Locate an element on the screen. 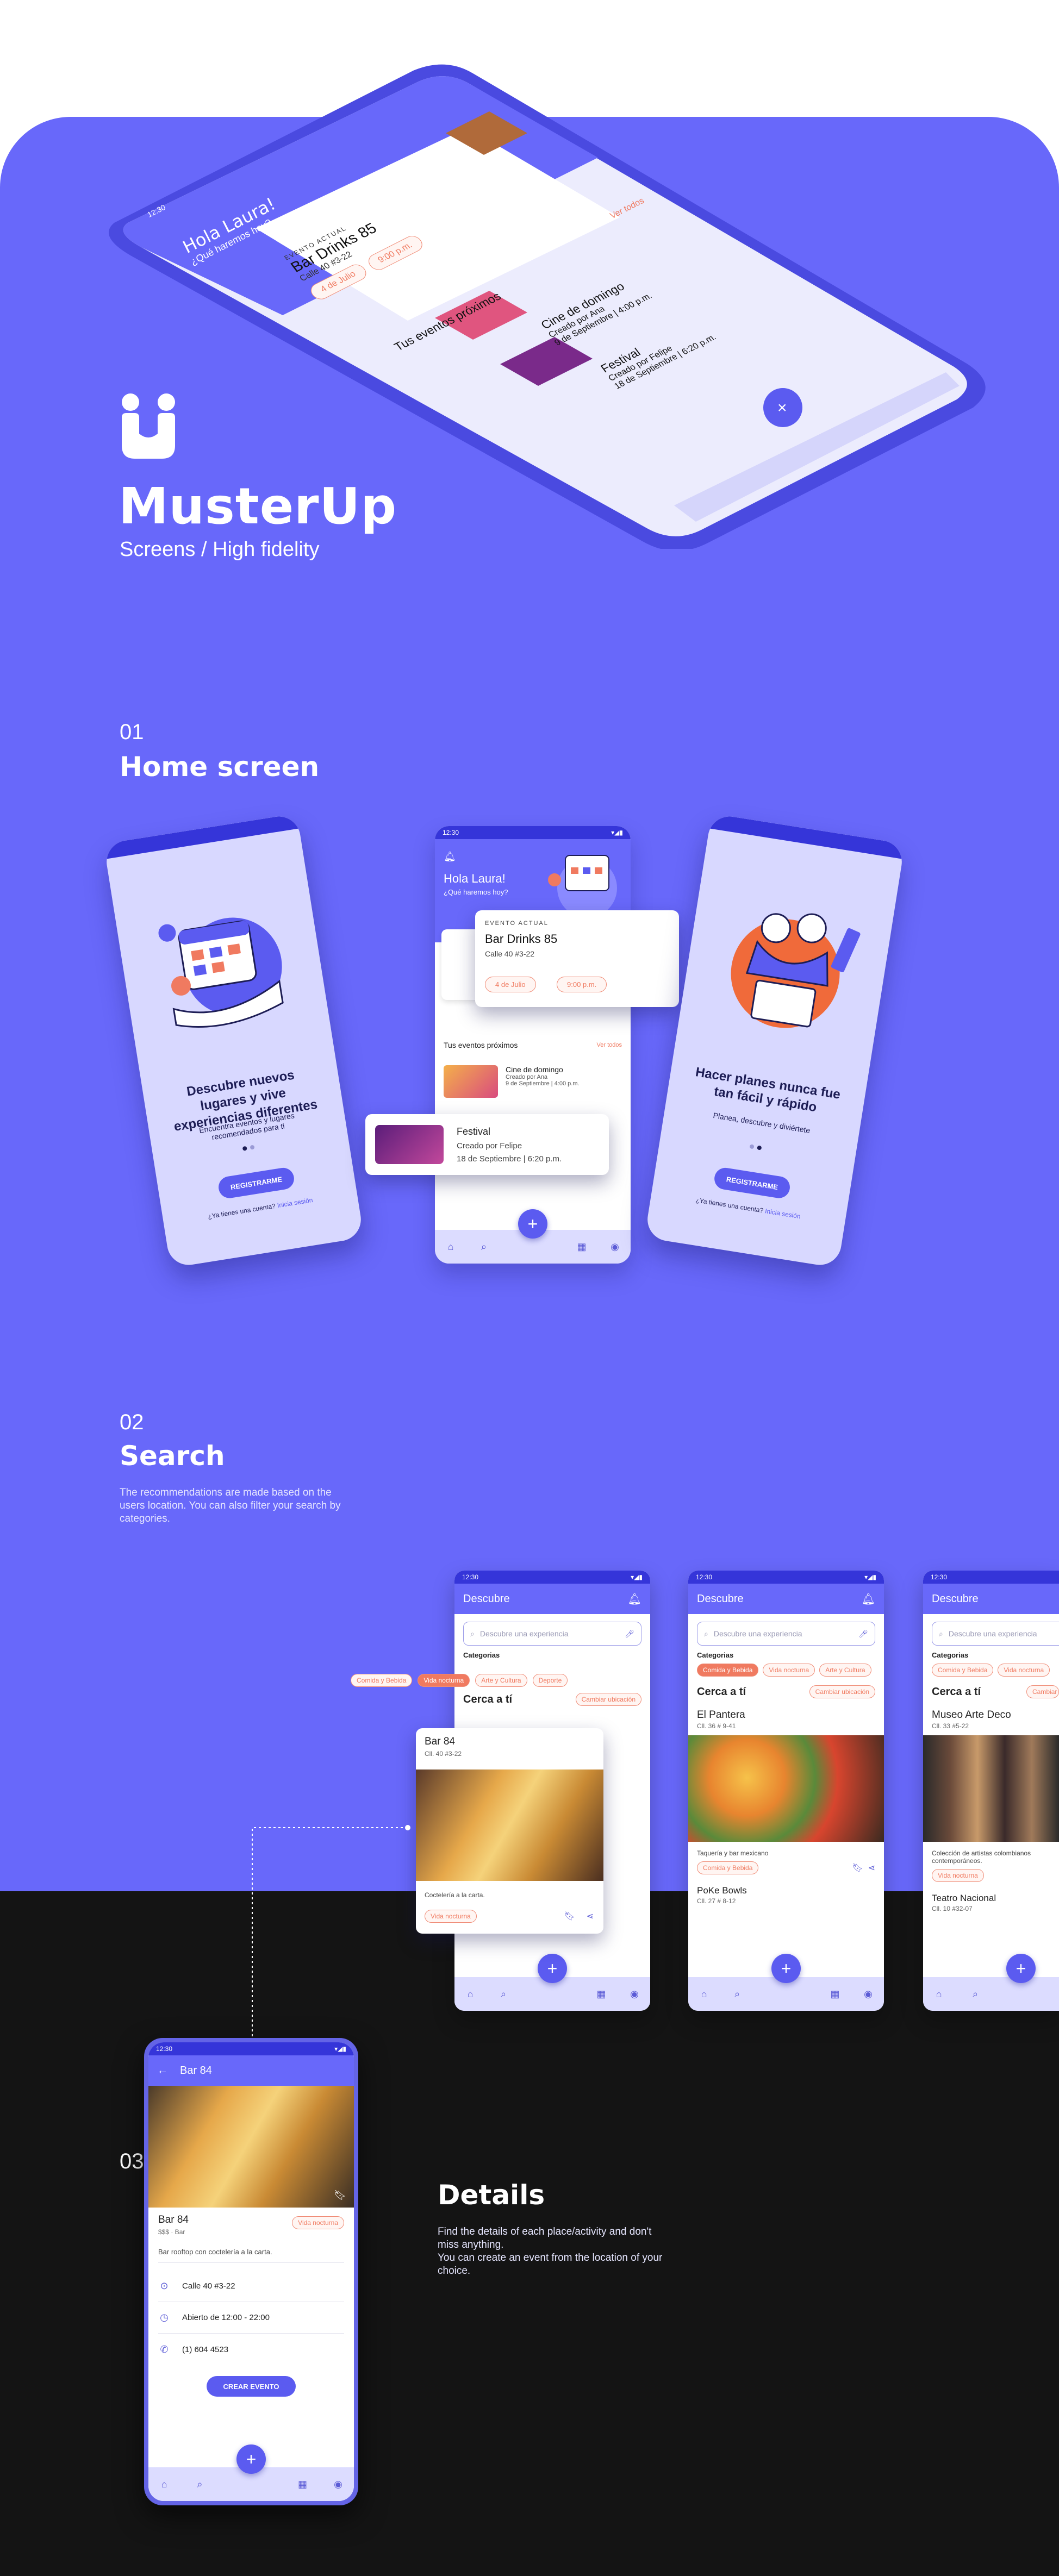 The width and height of the screenshot is (1059, 2576). place-name: Bar 84 is located at coordinates (173, 2219).